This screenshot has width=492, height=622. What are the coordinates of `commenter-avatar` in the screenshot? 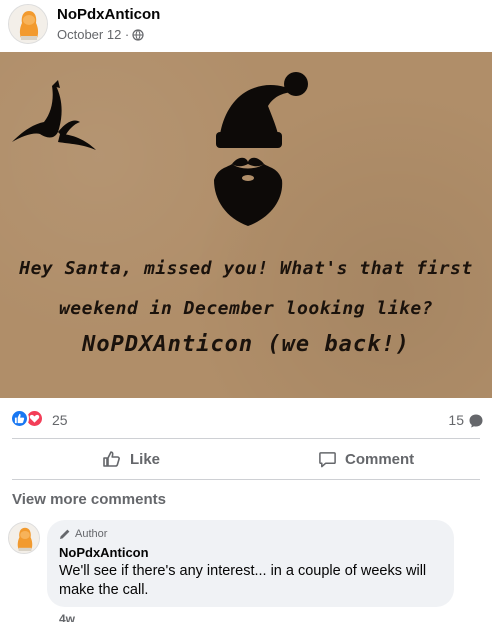 It's located at (24, 538).